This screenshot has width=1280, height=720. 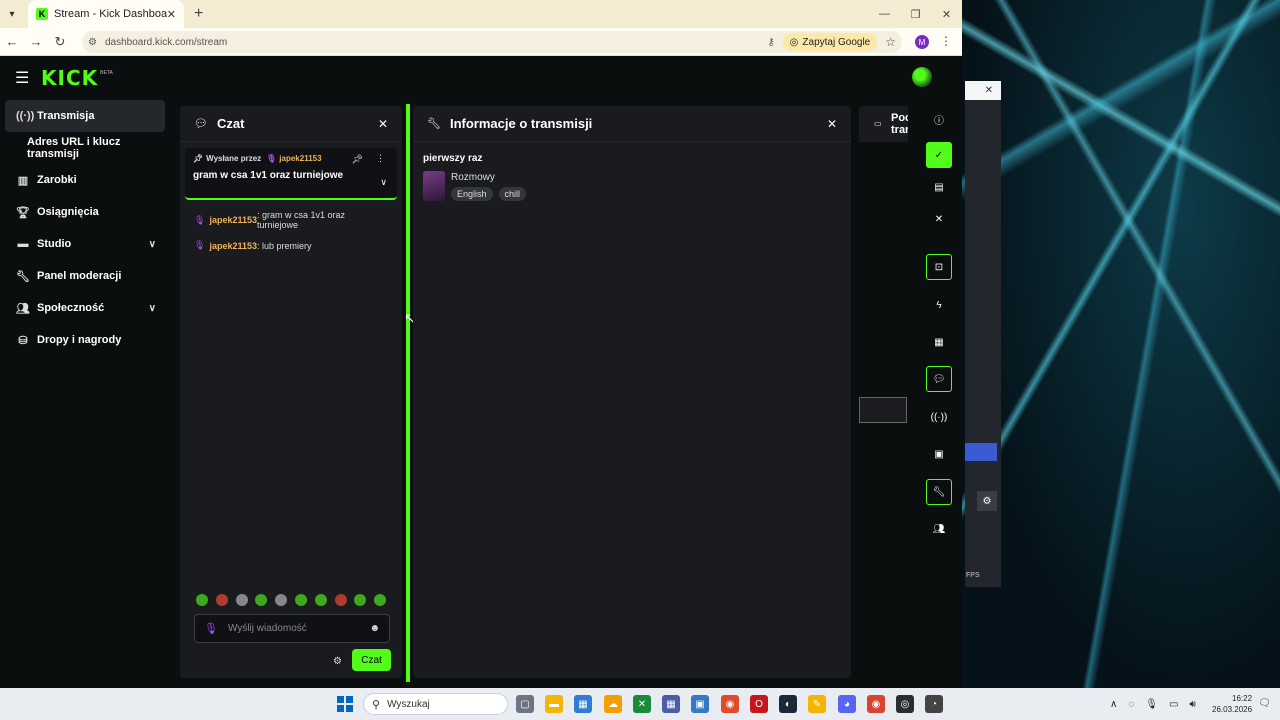 What do you see at coordinates (554, 704) in the screenshot?
I see `file-explorer-icon: ▬` at bounding box center [554, 704].